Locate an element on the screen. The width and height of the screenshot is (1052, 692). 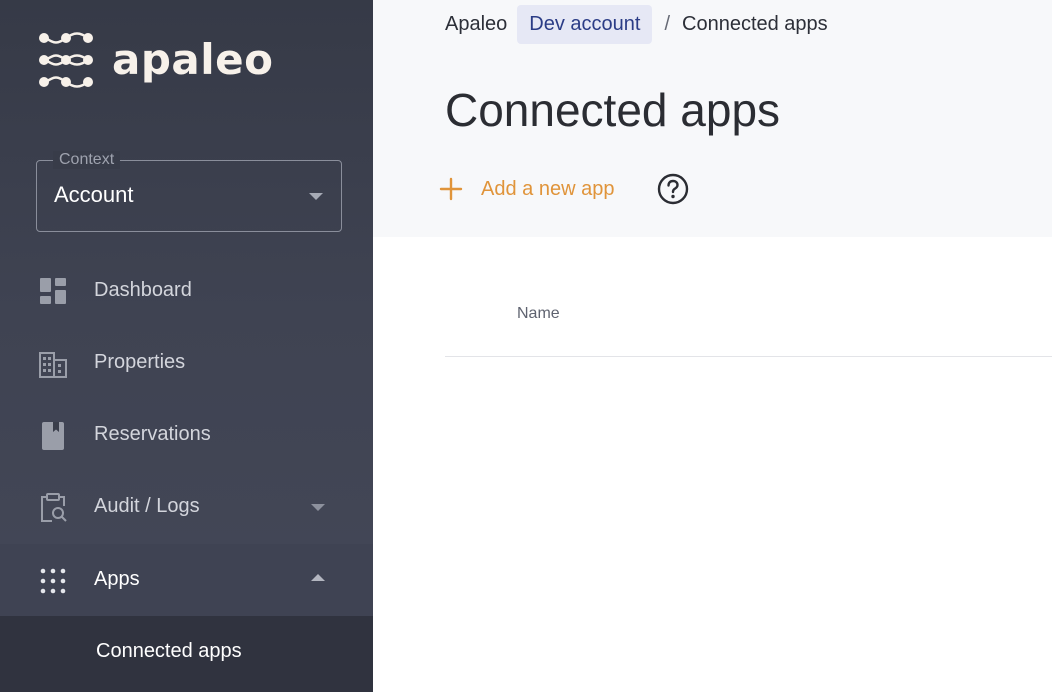
chevron-up-icon is located at coordinates (318, 577).